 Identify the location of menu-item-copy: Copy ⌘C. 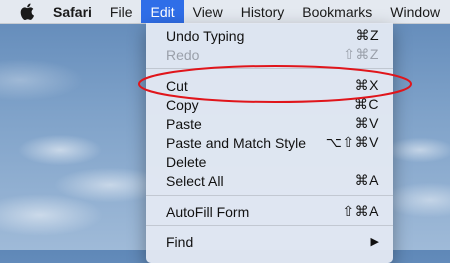
(269, 104).